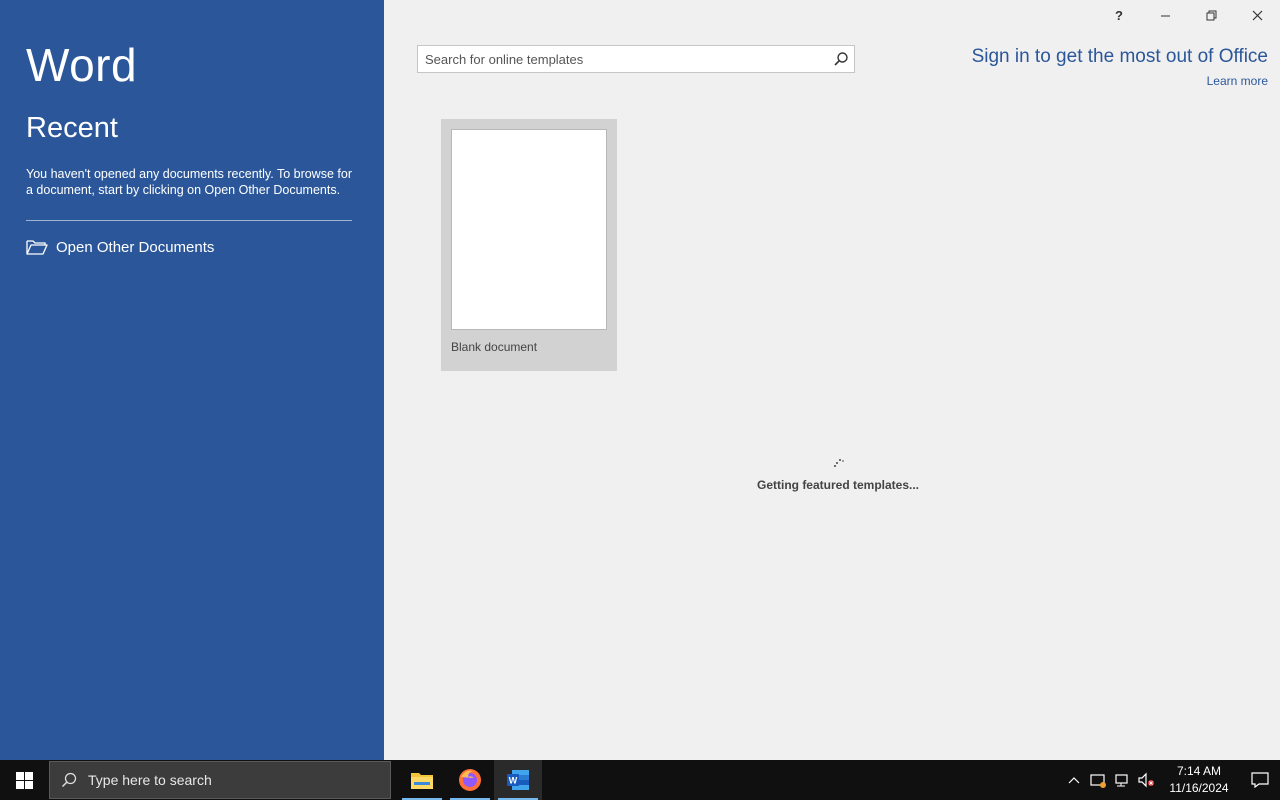 This screenshot has width=1280, height=800. I want to click on blank-document-thumbnail, so click(529, 229).